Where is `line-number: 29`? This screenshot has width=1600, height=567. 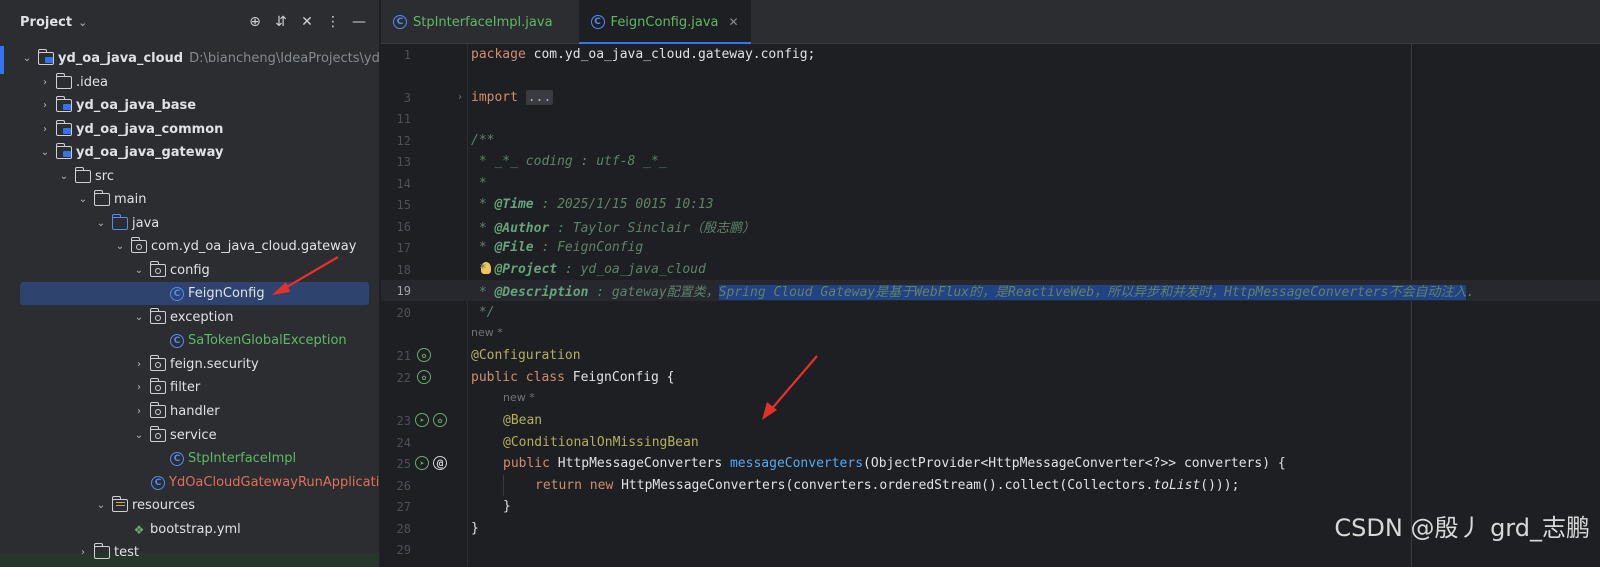 line-number: 29 is located at coordinates (403, 549).